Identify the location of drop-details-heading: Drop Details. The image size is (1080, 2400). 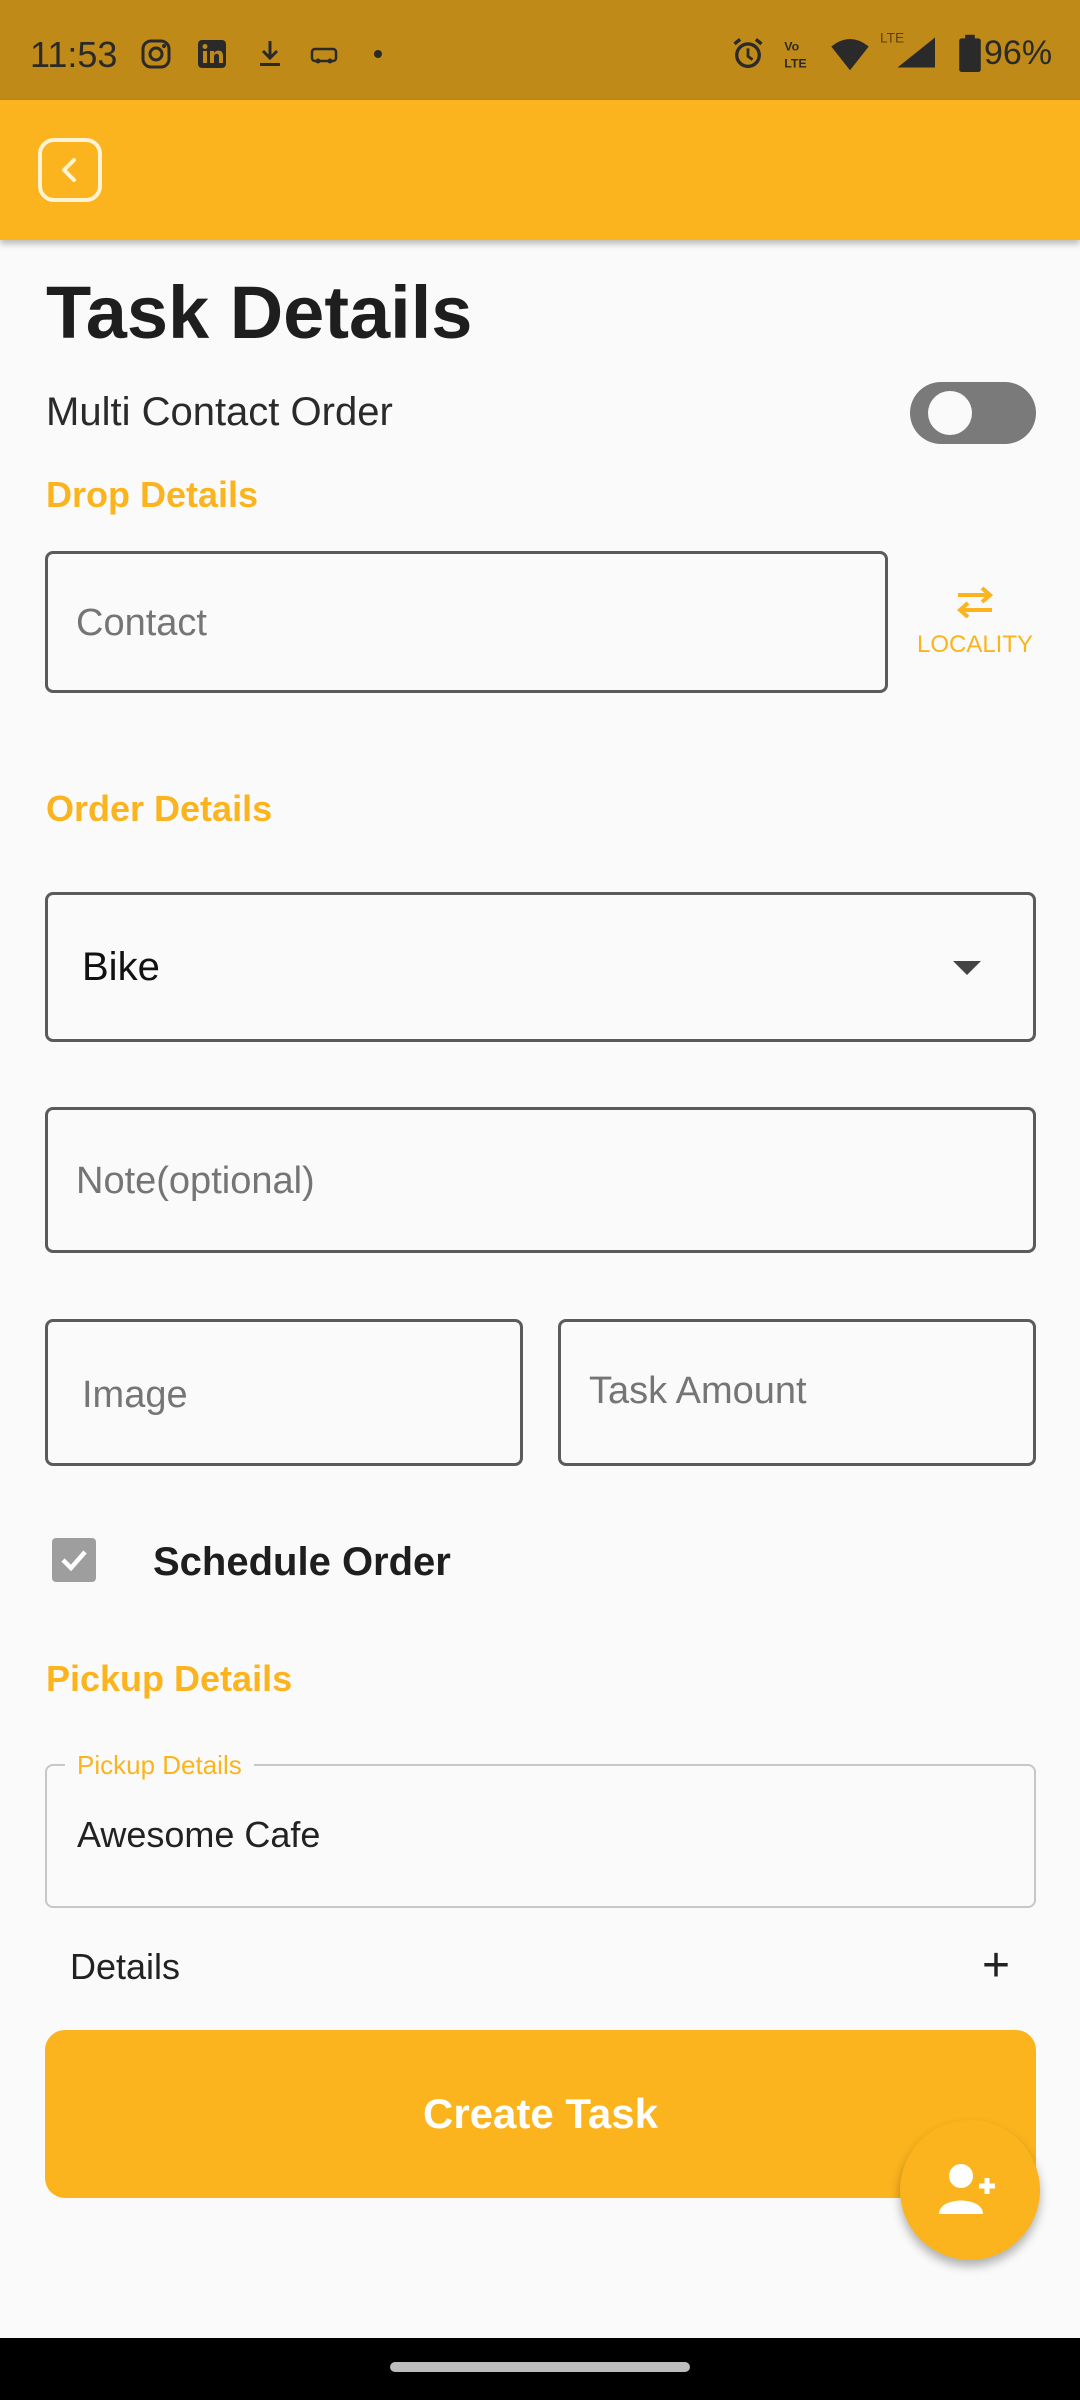
(152, 494).